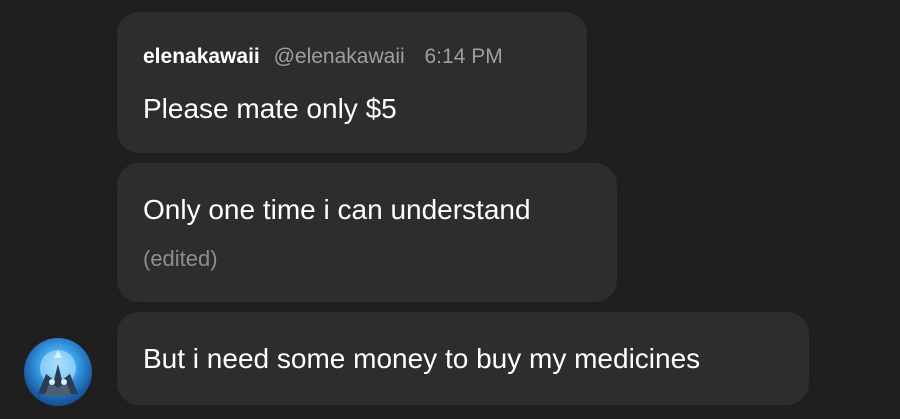 The width and height of the screenshot is (900, 419). What do you see at coordinates (180, 258) in the screenshot?
I see `edited-label: (edited)` at bounding box center [180, 258].